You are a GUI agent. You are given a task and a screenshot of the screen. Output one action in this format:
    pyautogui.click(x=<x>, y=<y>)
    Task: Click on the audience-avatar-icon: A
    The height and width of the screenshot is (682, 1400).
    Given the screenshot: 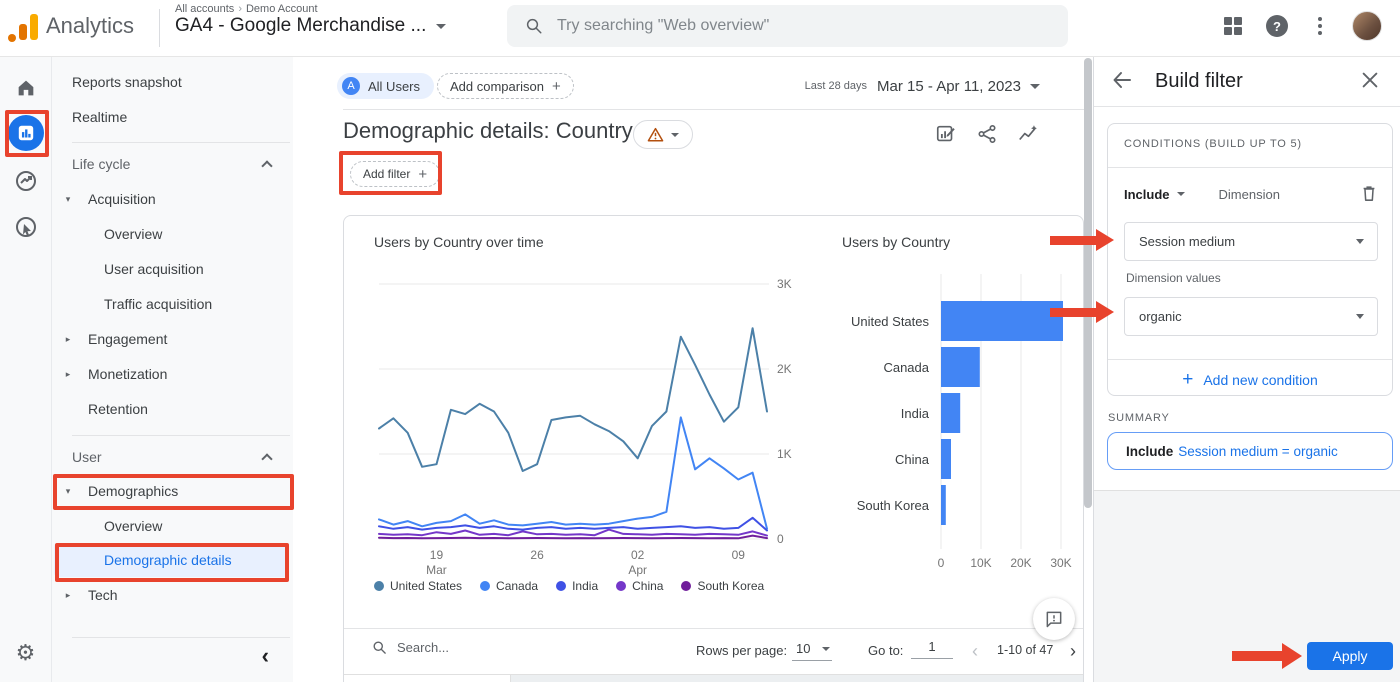 What is the action you would take?
    pyautogui.click(x=351, y=86)
    